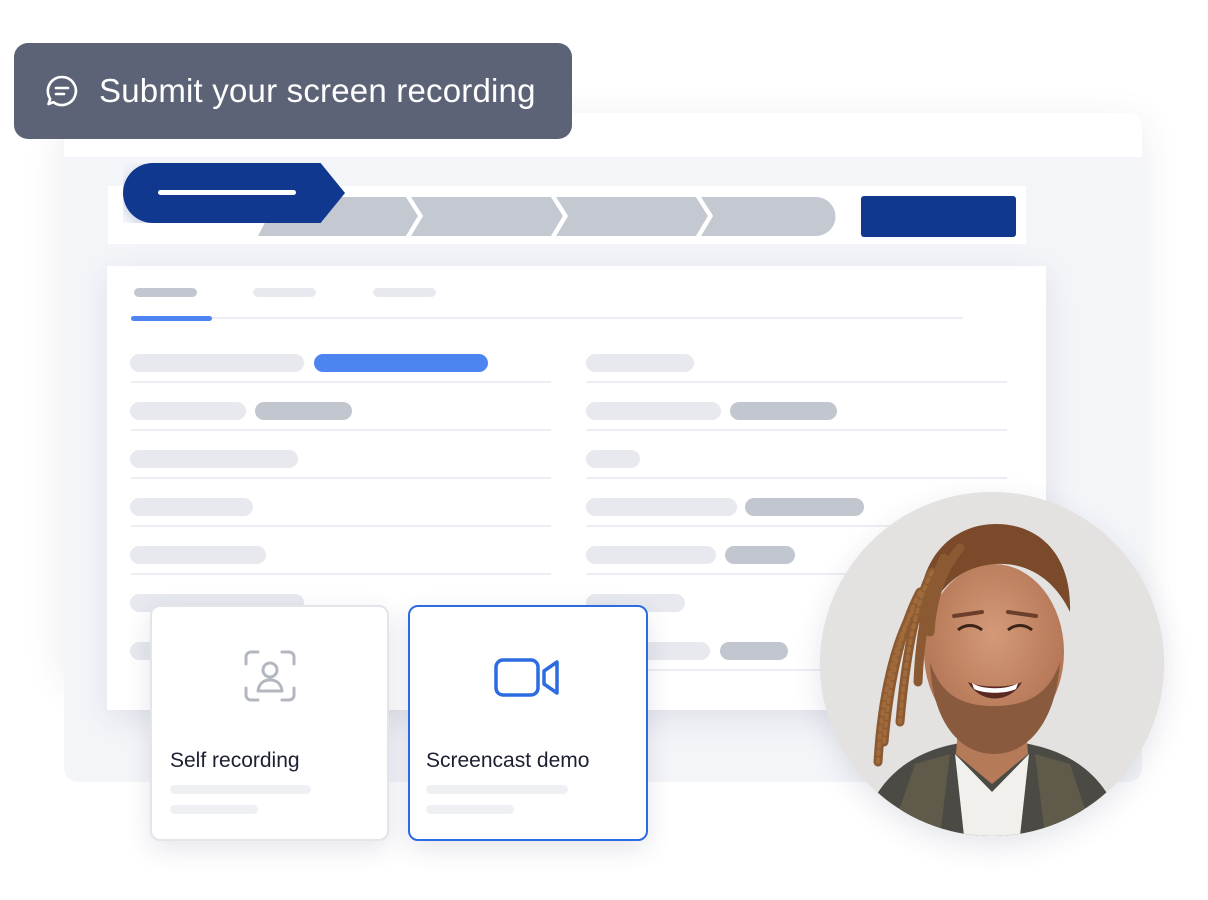  Describe the element at coordinates (401, 363) in the screenshot. I see `field-value-highlighted` at that location.